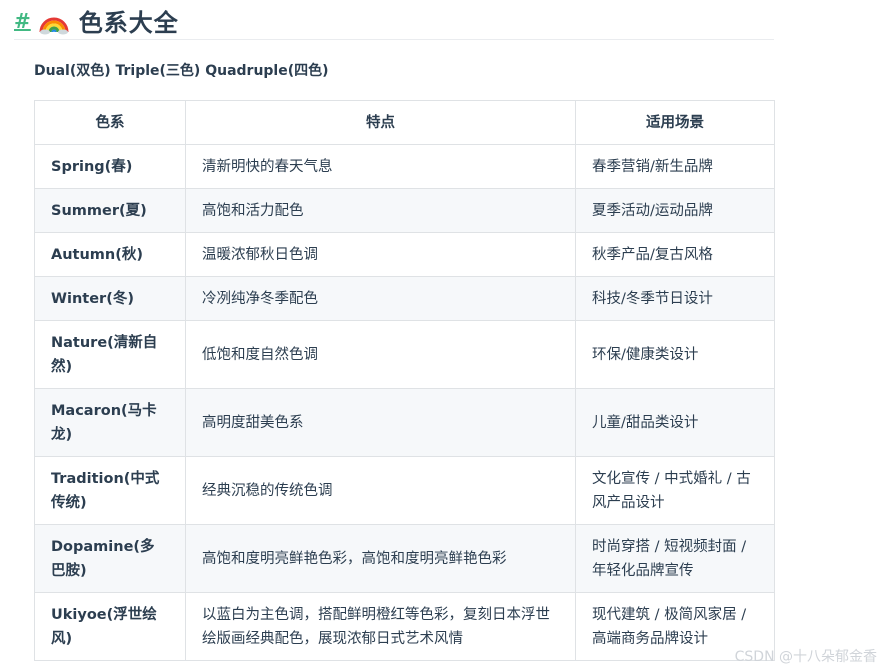 Image resolution: width=883 pixels, height=670 pixels. Describe the element at coordinates (110, 354) in the screenshot. I see `scheme-name-cell: Nature(清新自然)` at that location.